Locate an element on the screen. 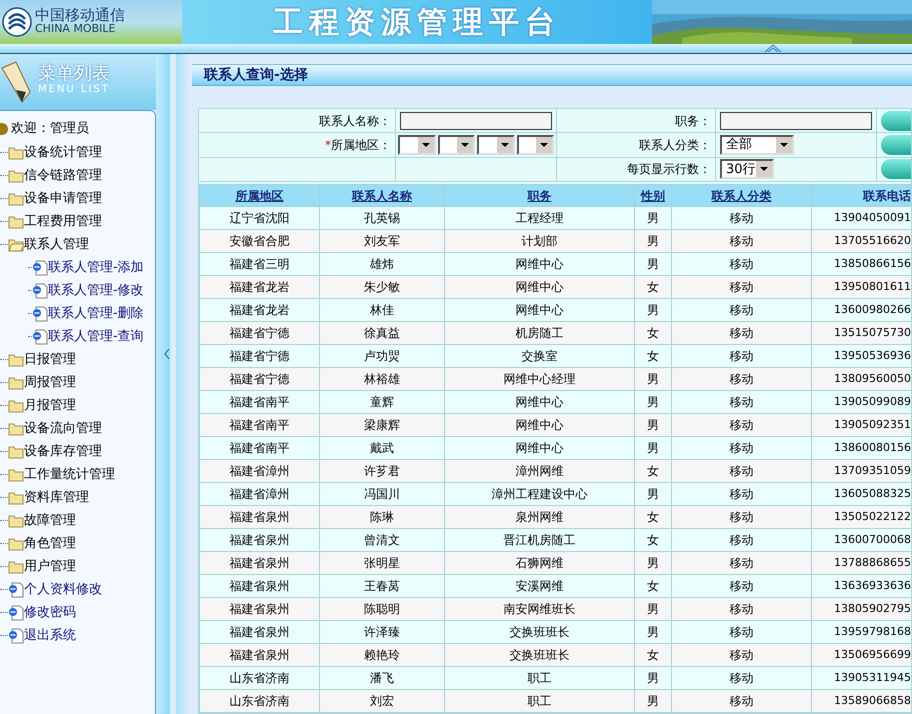 The image size is (912, 714). menu-item: 设备库存管理 is located at coordinates (63, 452).